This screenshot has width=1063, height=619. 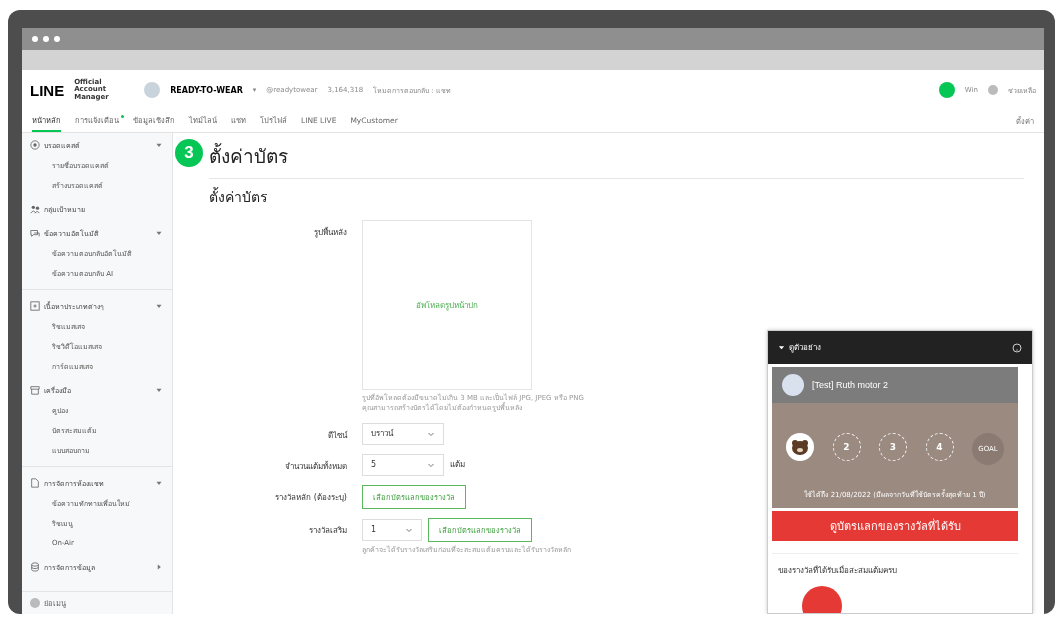 I want to click on logo: LINE, so click(x=47, y=90).